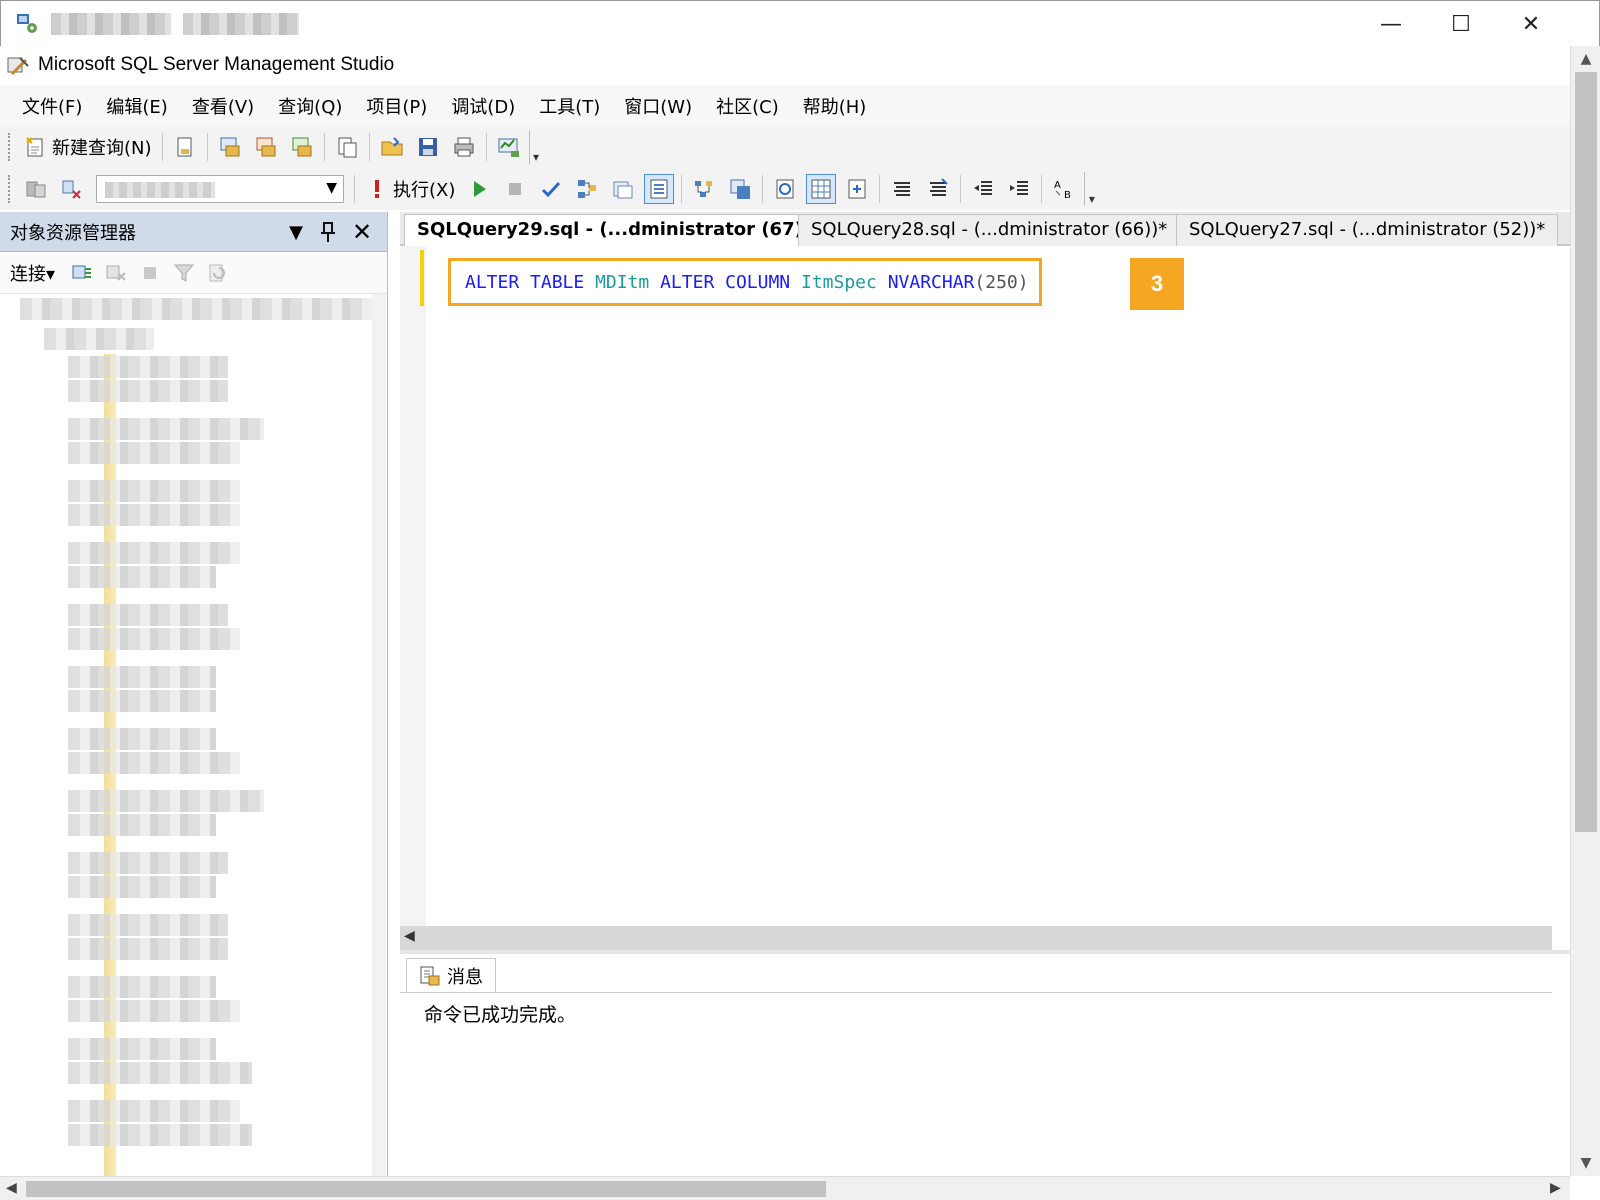 This screenshot has height=1200, width=1600. What do you see at coordinates (623, 189) in the screenshot?
I see `query-designer-button` at bounding box center [623, 189].